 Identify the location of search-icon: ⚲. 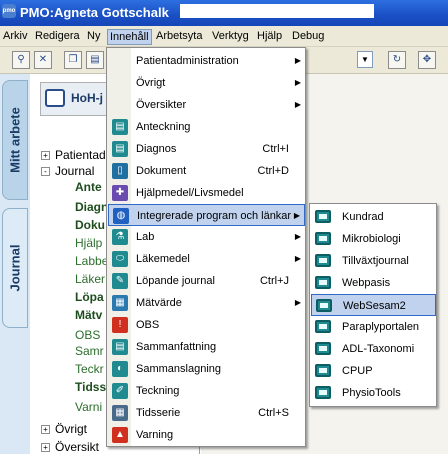
(21, 60).